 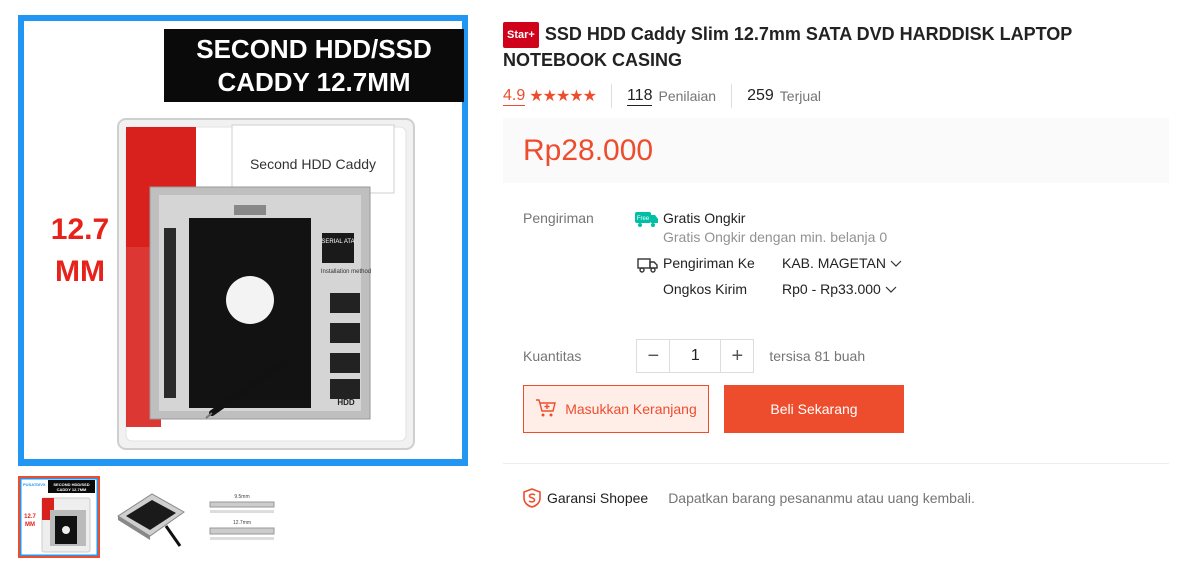 What do you see at coordinates (705, 289) in the screenshot?
I see `shipping-cost-label: Ongkos Kirim` at bounding box center [705, 289].